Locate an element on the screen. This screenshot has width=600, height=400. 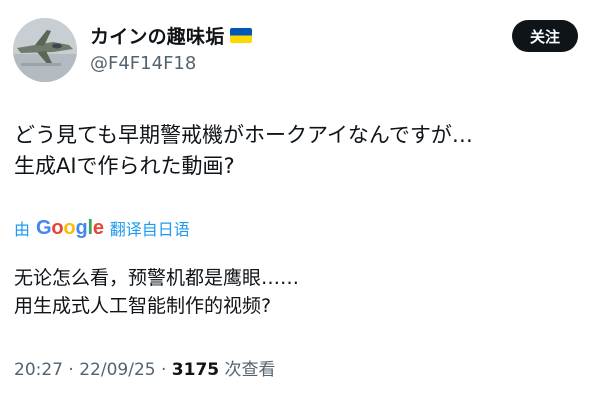
tweet-date: 22/09/25 is located at coordinates (117, 370).